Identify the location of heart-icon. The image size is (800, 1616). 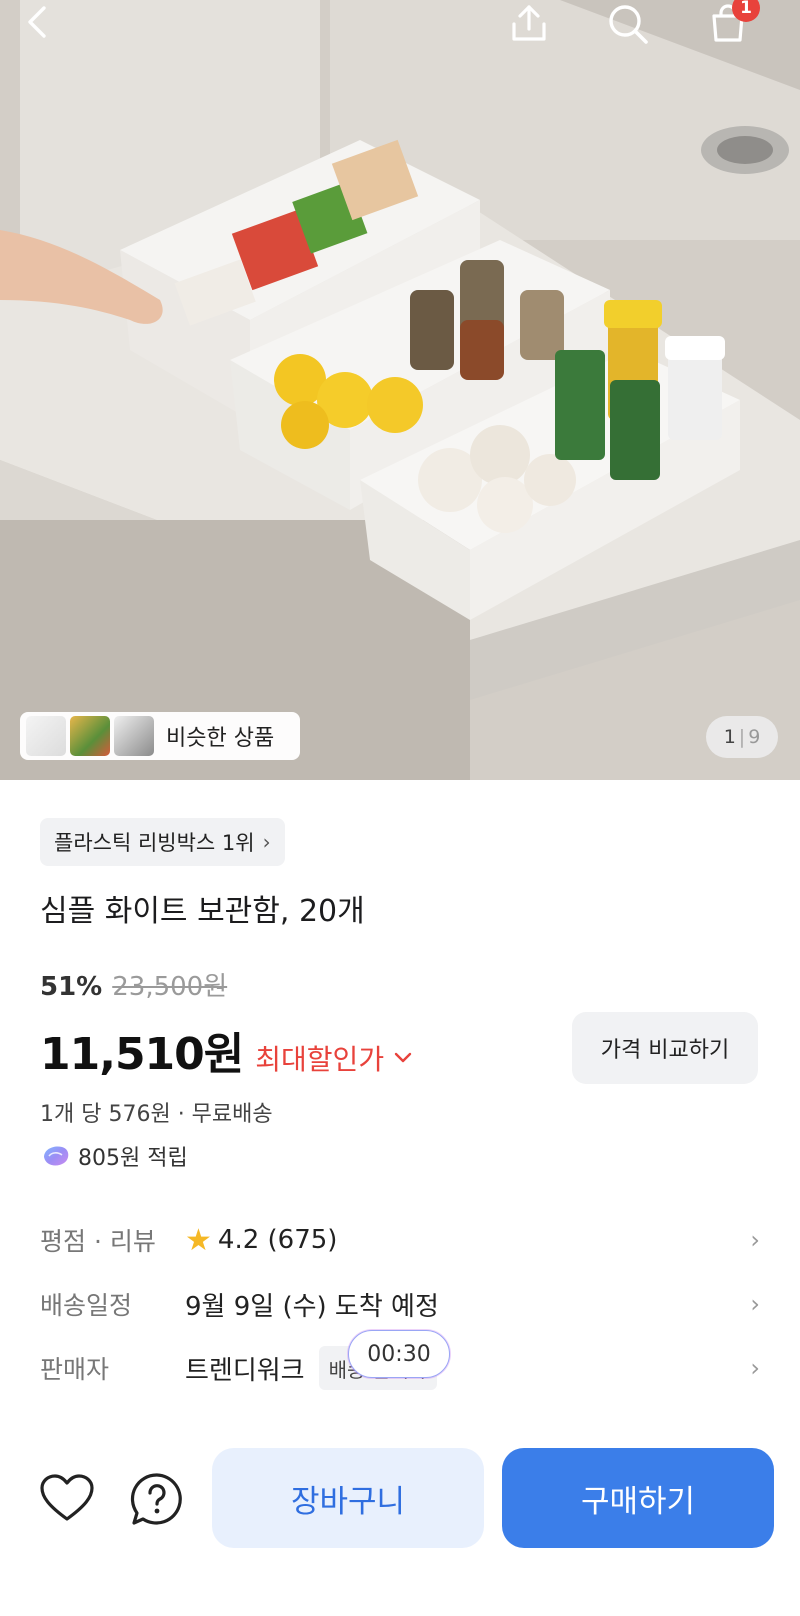
(67, 1497).